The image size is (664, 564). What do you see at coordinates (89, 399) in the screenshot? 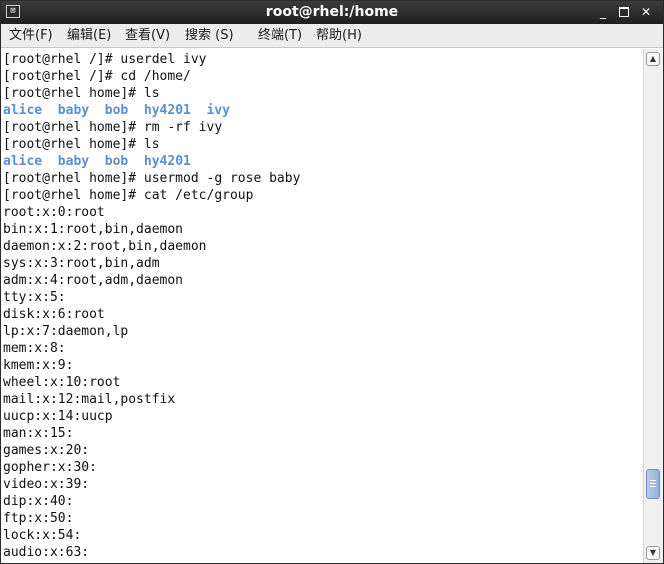
I see `terminal-line: mail:x:12:mail,postfix` at bounding box center [89, 399].